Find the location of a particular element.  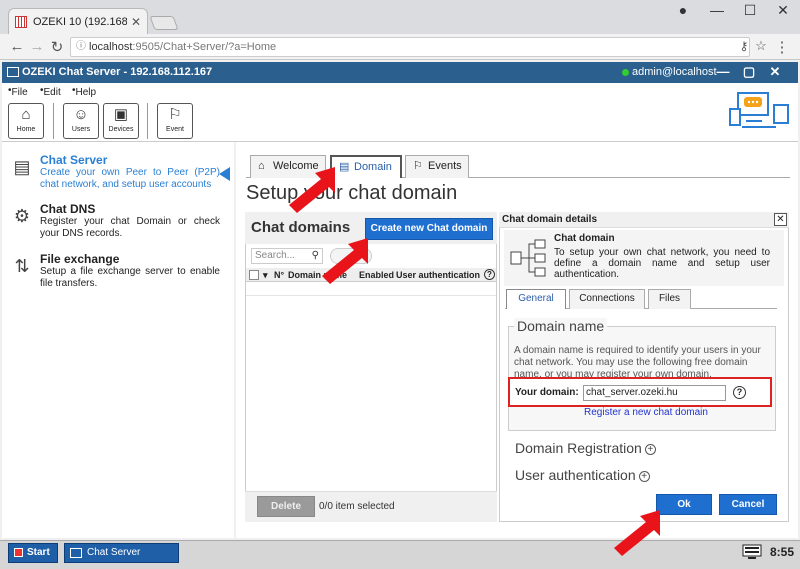

app-title: OZEKI Chat Server - 192.168.112.167 is located at coordinates (117, 72).